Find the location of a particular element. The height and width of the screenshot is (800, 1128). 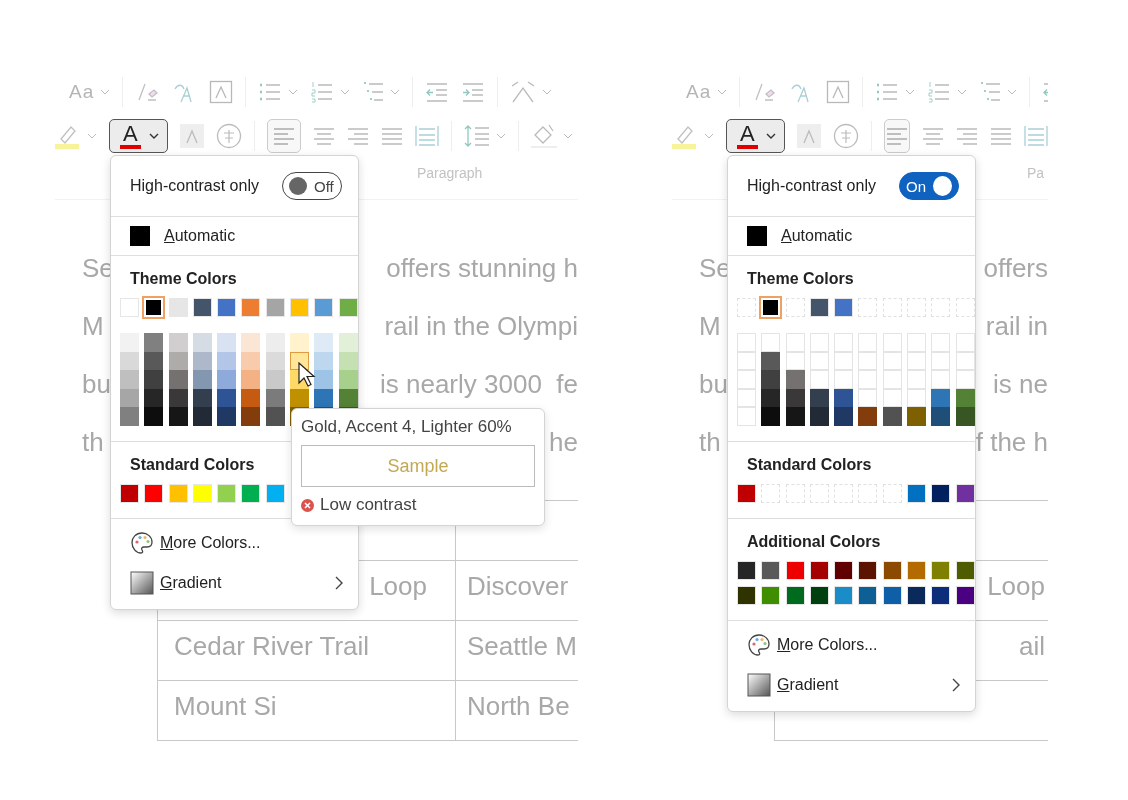

table-cell: Discover is located at coordinates (518, 586).